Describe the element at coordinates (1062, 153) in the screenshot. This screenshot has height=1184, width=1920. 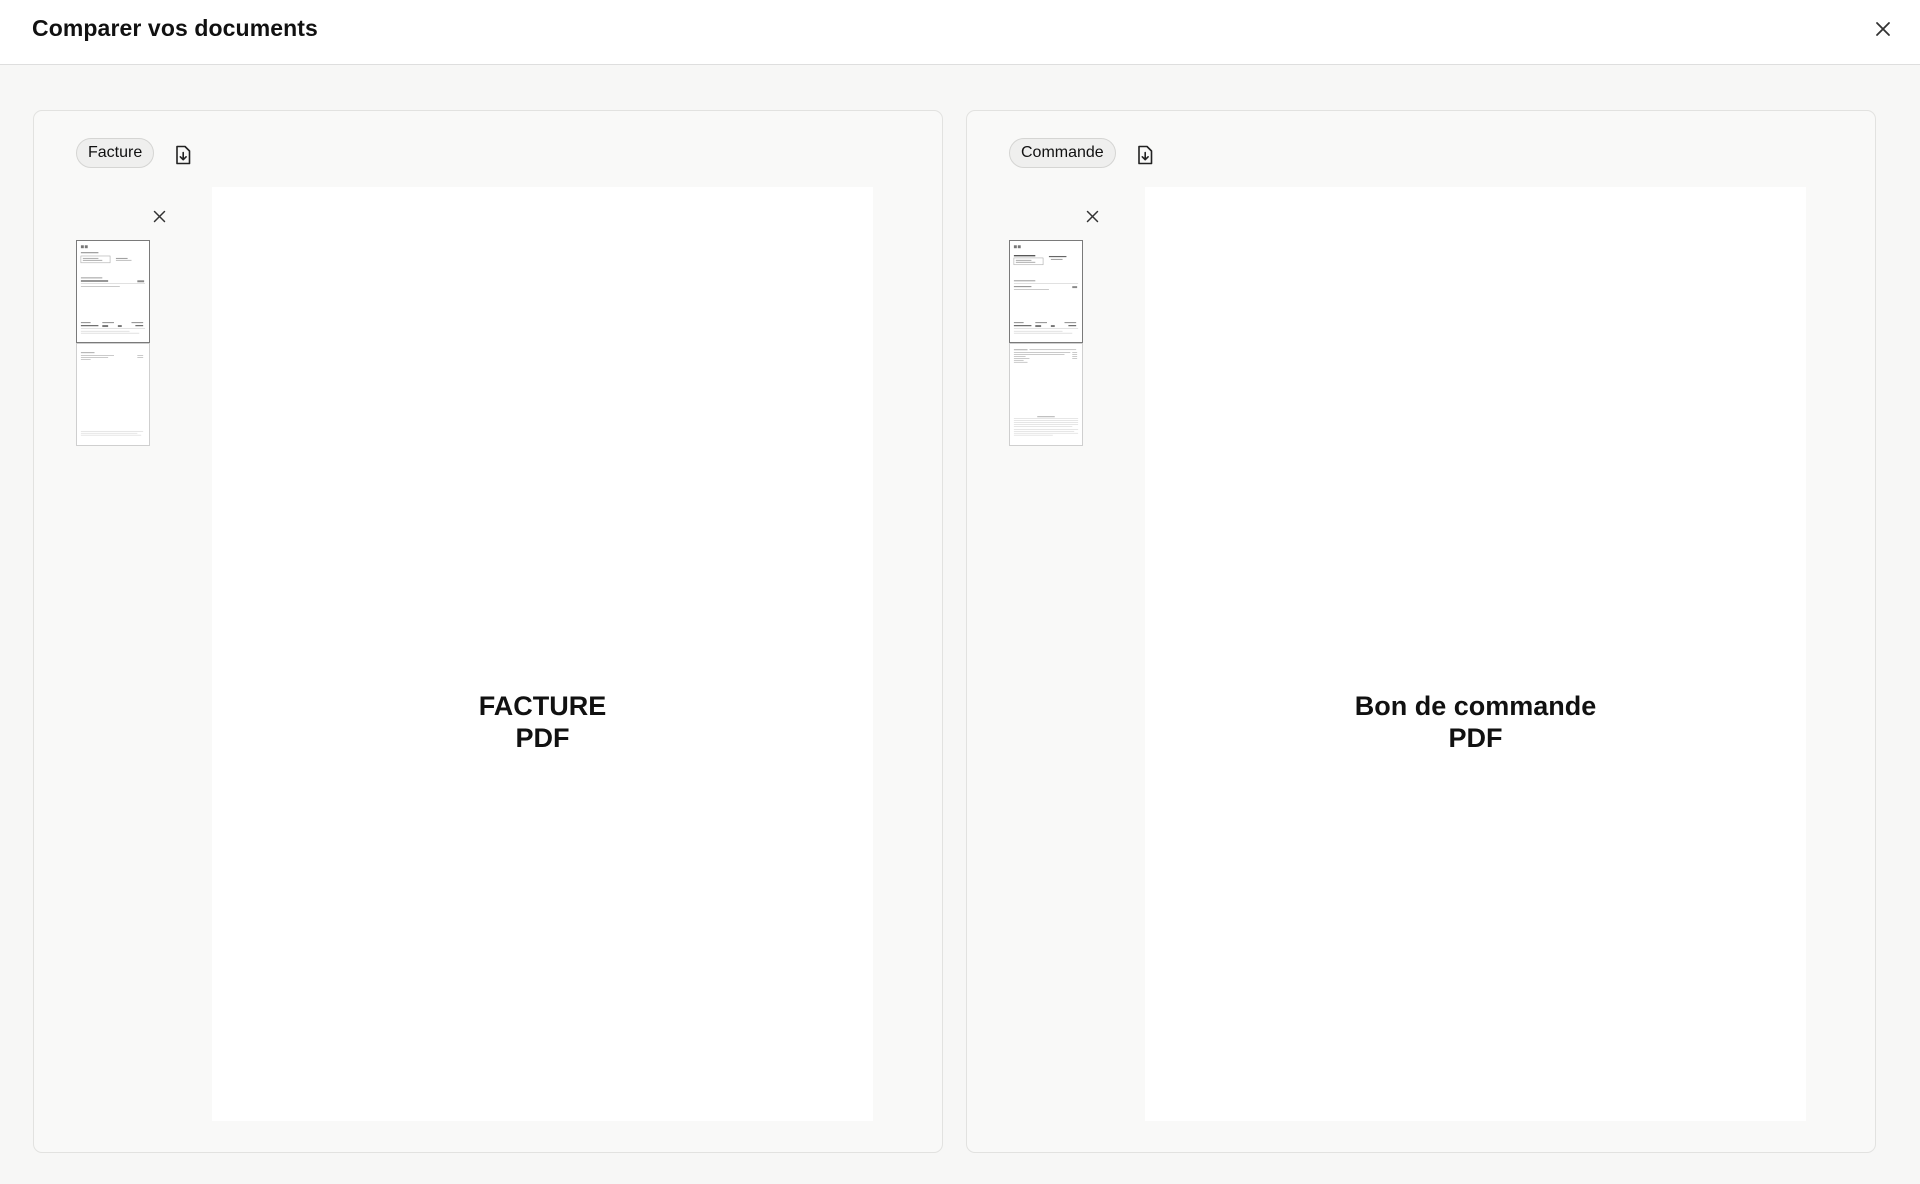
I see `document-tag-order: Commande` at that location.